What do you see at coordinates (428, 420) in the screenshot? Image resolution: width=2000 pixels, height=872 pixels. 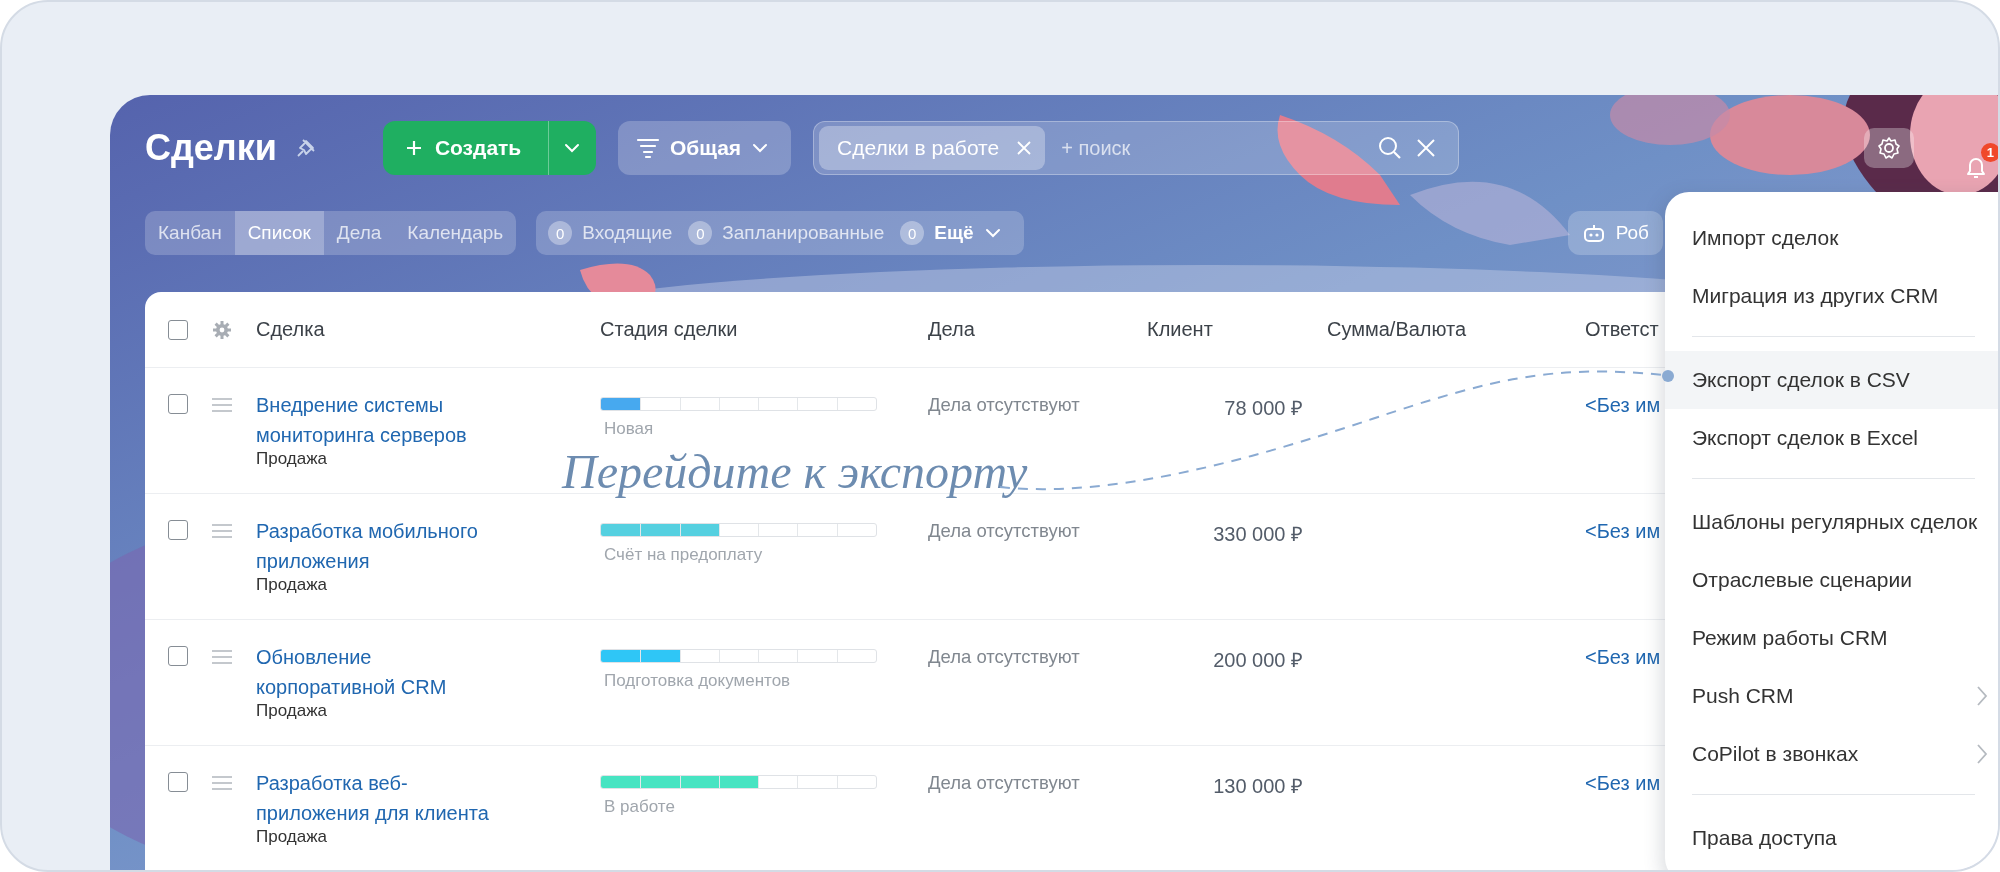 I see `deal-link: Внедрение системы мониторинга серверов` at bounding box center [428, 420].